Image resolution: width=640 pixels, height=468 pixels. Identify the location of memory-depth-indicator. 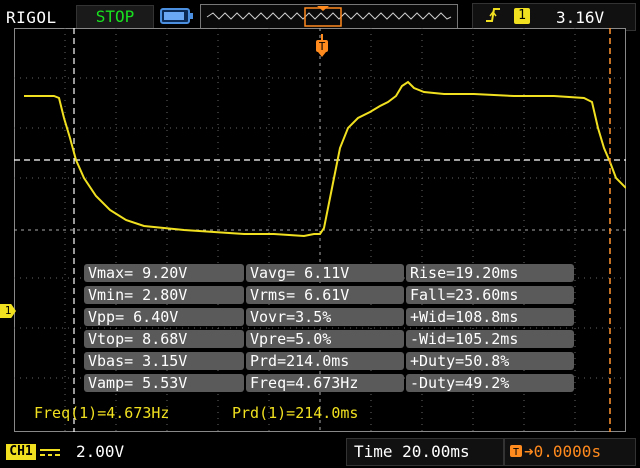
(329, 17).